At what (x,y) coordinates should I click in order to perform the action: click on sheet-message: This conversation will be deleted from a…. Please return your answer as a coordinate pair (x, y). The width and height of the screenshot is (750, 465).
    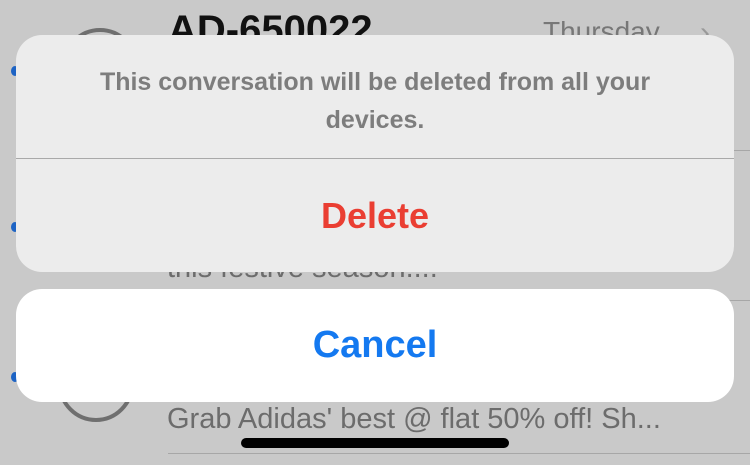
    Looking at the image, I should click on (375, 101).